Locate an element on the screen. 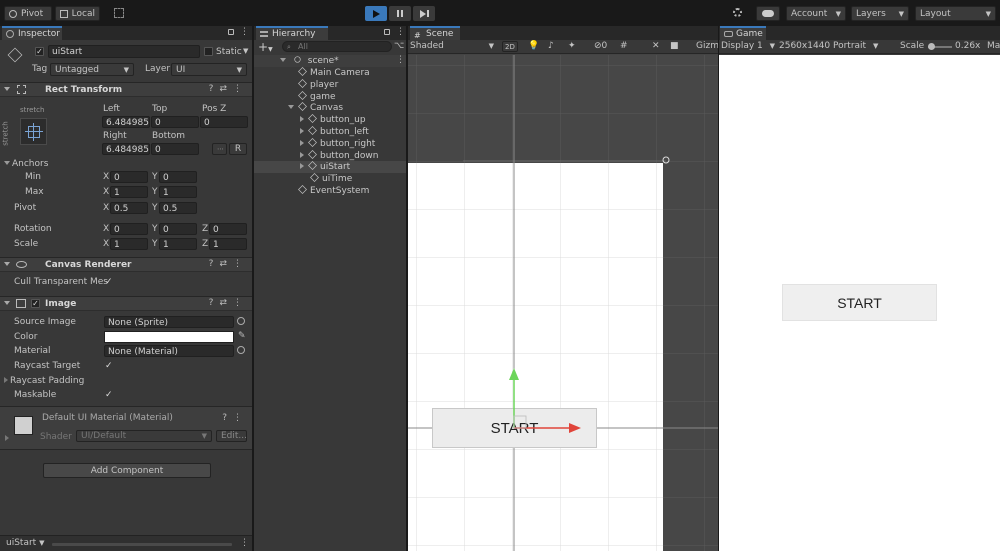 This screenshot has width=1000, height=551. footer-splitter is located at coordinates (142, 544).